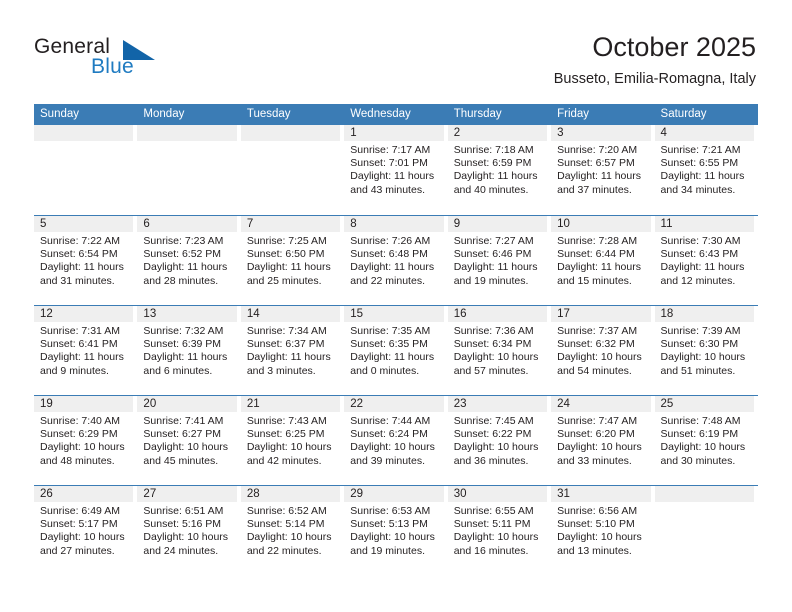 The height and width of the screenshot is (612, 792). What do you see at coordinates (491, 280) in the screenshot?
I see `daylight-text-line2: and 19 minutes.` at bounding box center [491, 280].